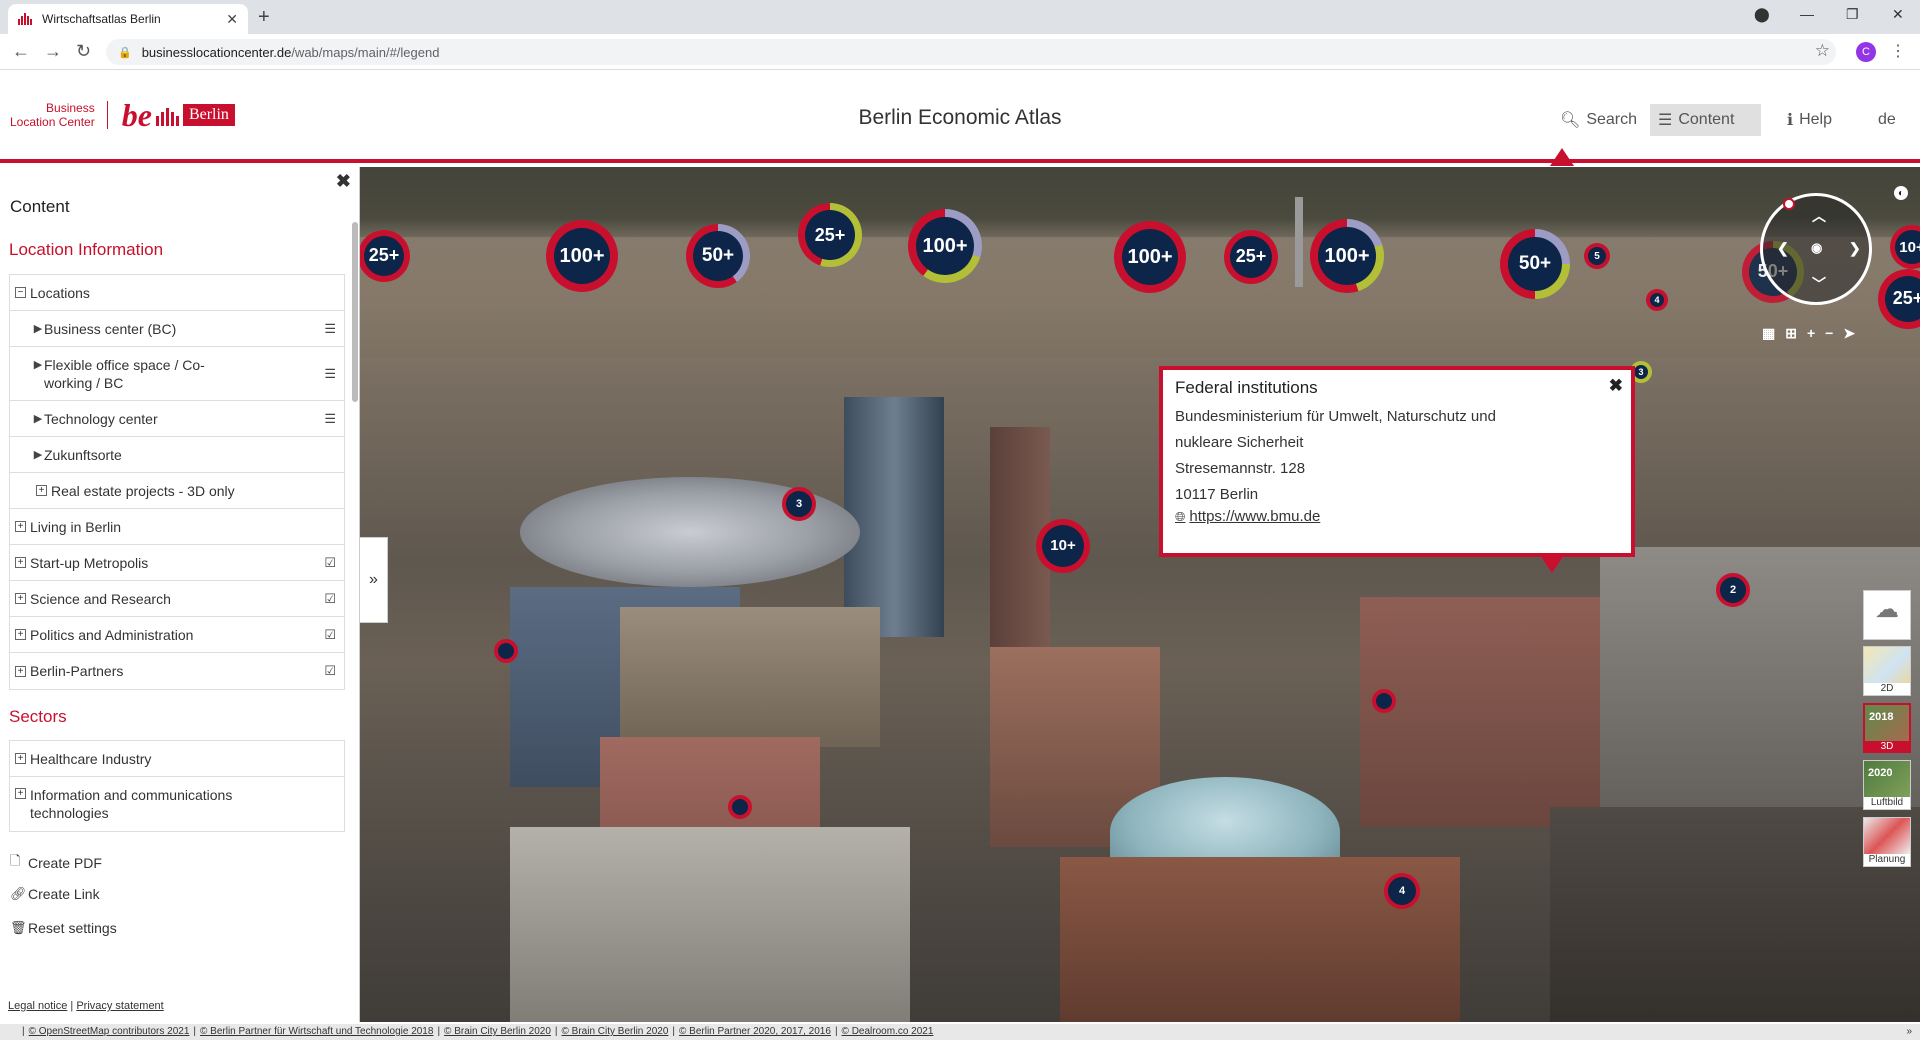  I want to click on zoom-in-icon: +, so click(1811, 333).